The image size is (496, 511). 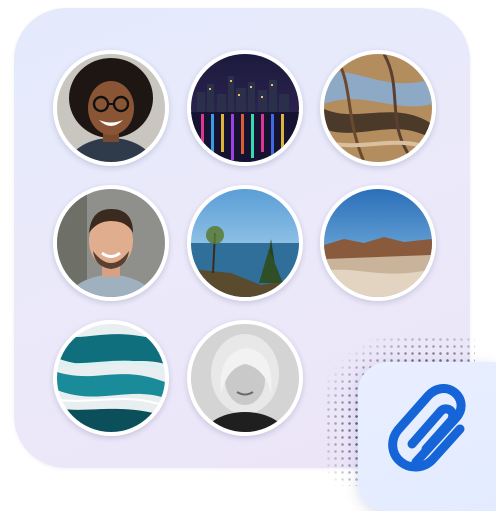 I want to click on photo-lake-tree-image, so click(x=245, y=243).